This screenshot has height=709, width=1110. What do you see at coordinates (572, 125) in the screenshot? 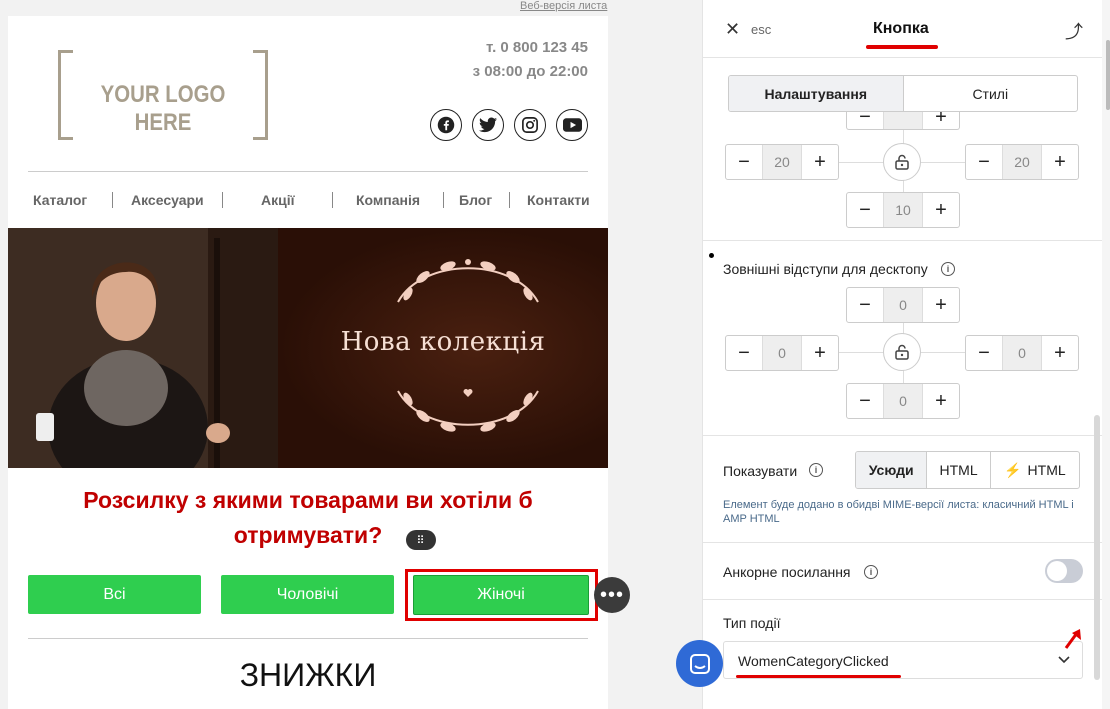
I see `youtube-icon` at bounding box center [572, 125].